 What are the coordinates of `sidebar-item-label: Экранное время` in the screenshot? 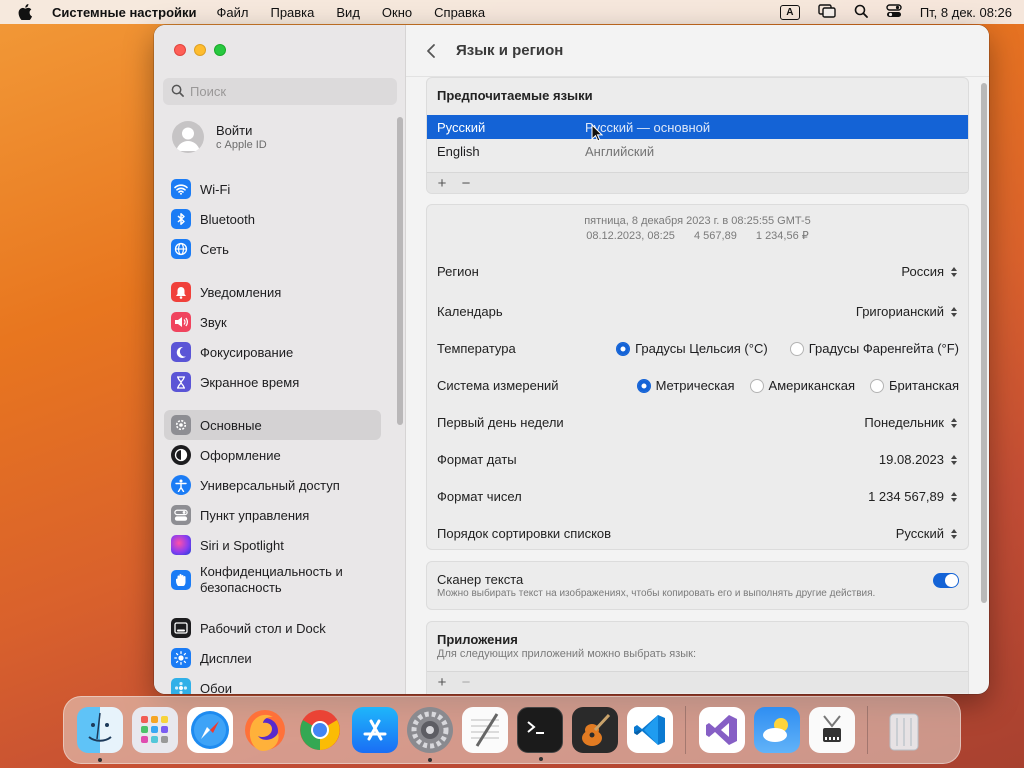 It's located at (250, 382).